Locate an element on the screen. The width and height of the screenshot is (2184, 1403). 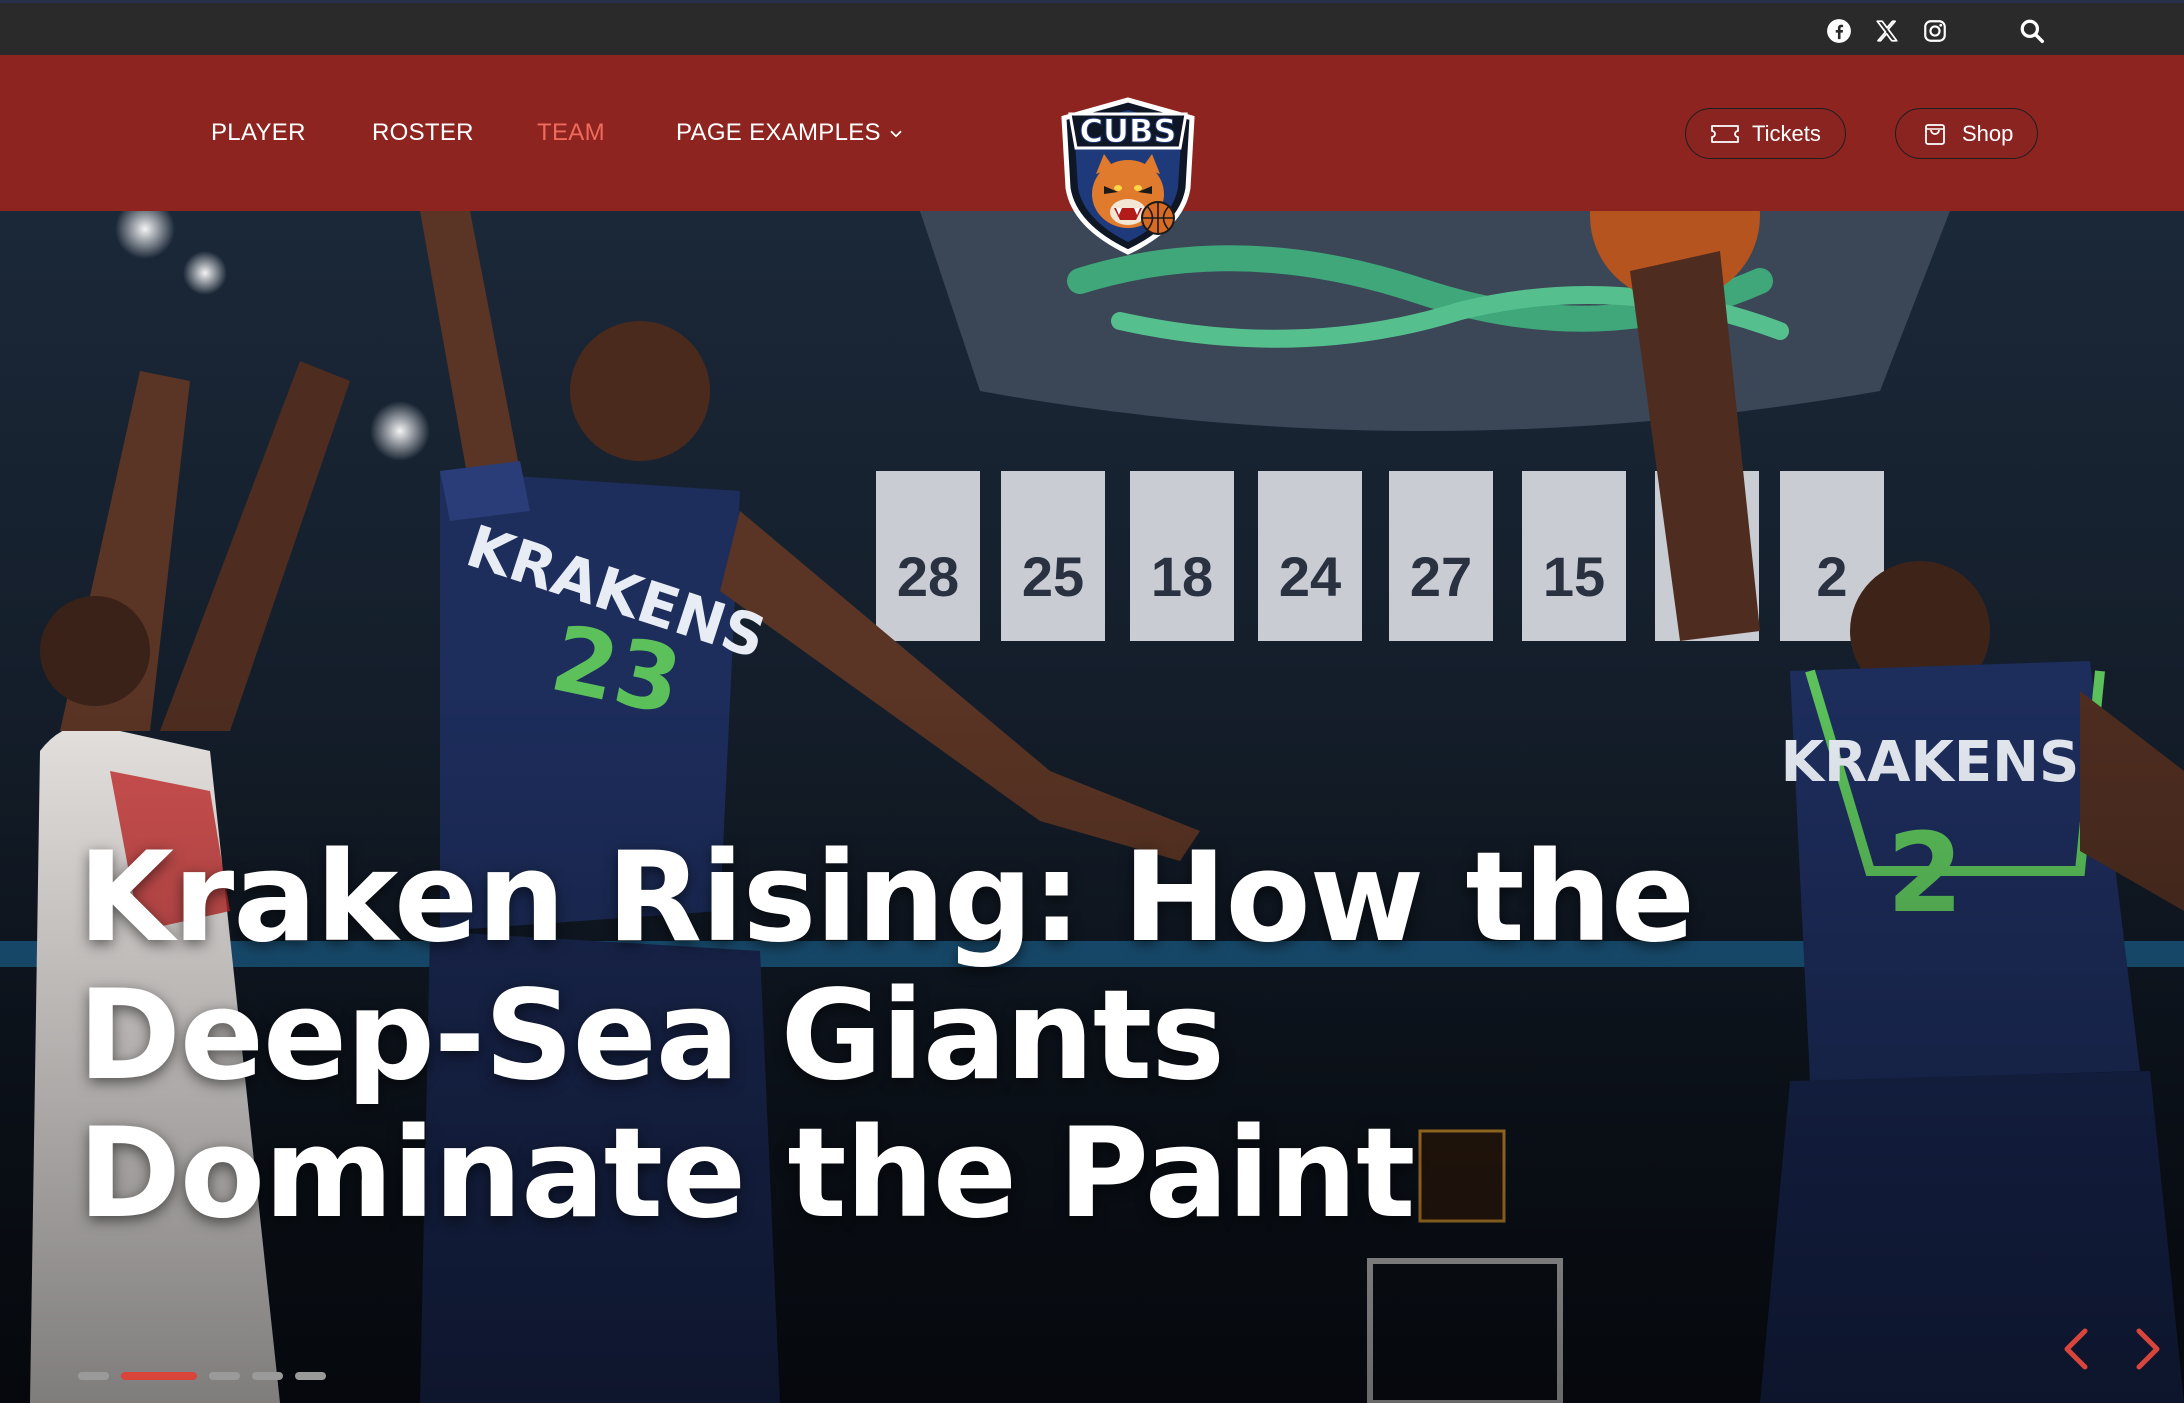
nav-link-page-examples: PAGE EXAMPLES is located at coordinates (790, 133).